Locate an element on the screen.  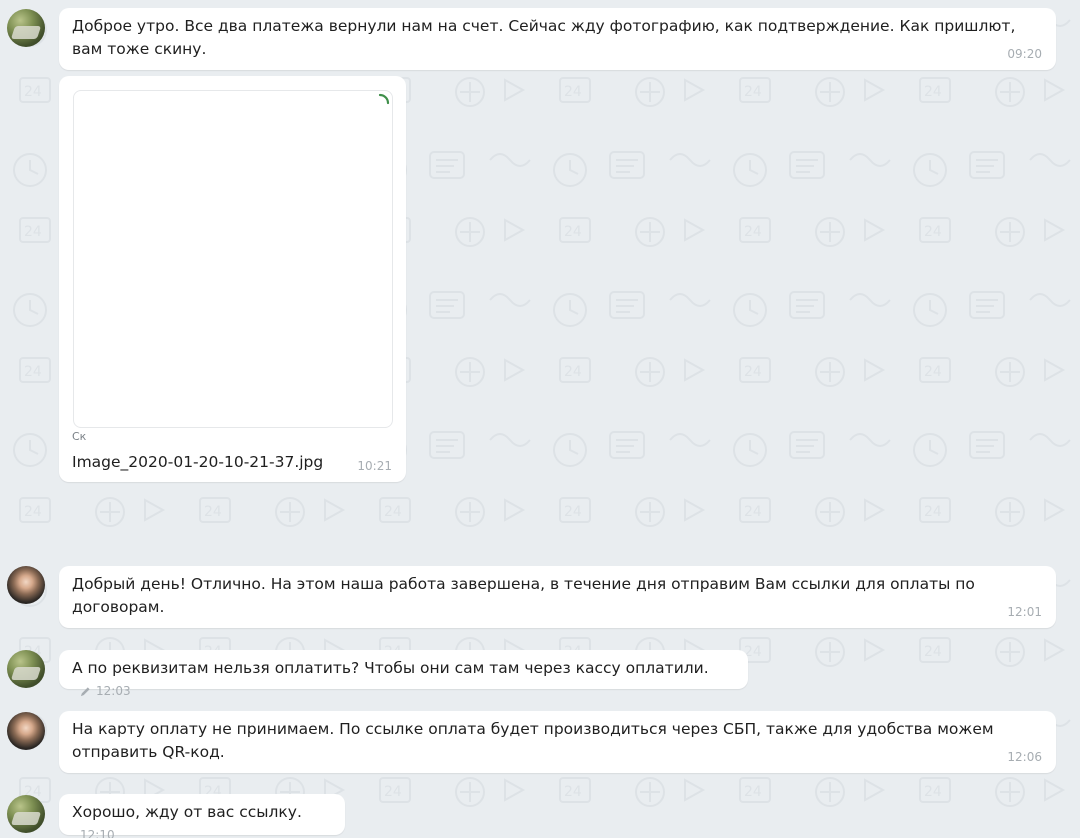
image-preview is located at coordinates (233, 259).